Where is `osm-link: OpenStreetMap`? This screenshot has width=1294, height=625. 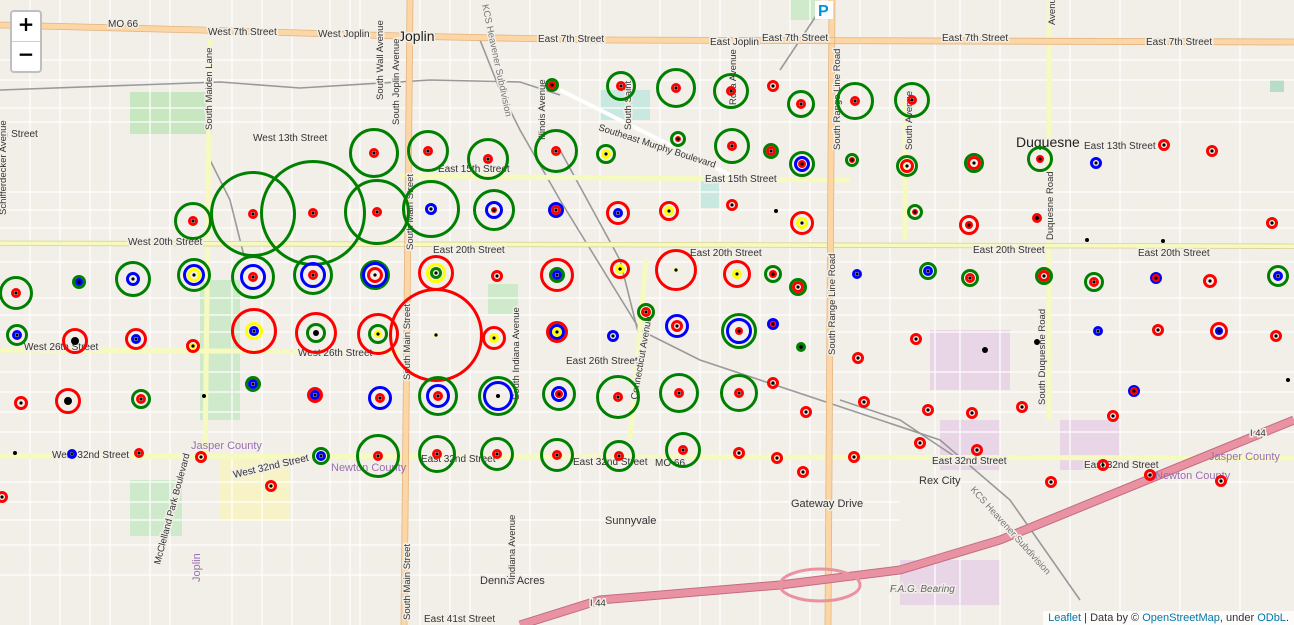 osm-link: OpenStreetMap is located at coordinates (1181, 618).